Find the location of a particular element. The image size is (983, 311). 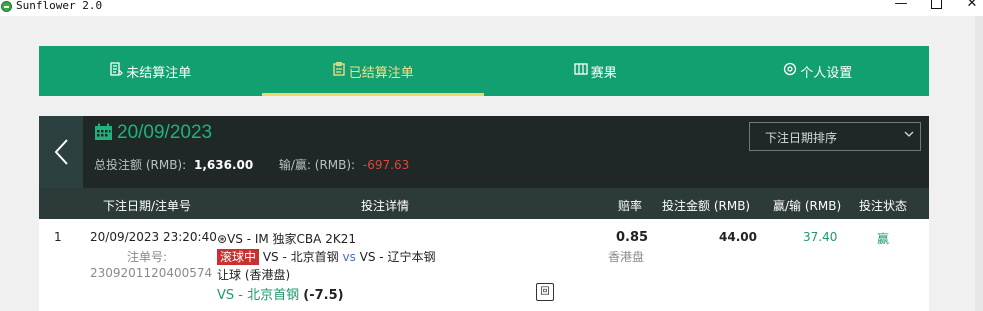

back-button is located at coordinates (61, 152).